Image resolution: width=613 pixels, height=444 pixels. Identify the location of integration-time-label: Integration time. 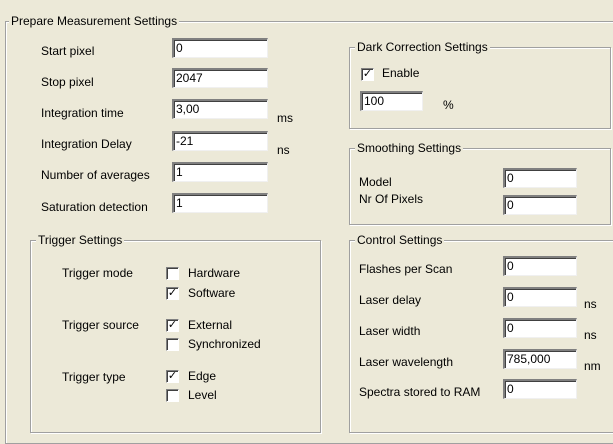
(82, 113).